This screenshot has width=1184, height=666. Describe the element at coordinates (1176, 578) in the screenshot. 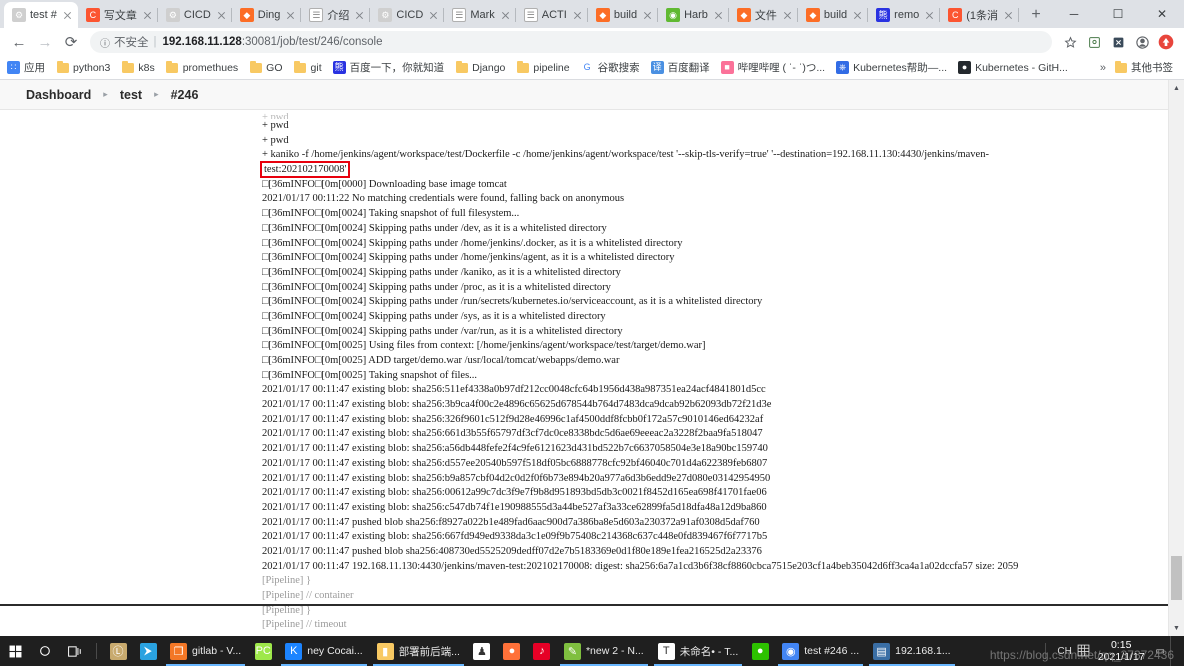

I see `scrollbar-thumb` at that location.